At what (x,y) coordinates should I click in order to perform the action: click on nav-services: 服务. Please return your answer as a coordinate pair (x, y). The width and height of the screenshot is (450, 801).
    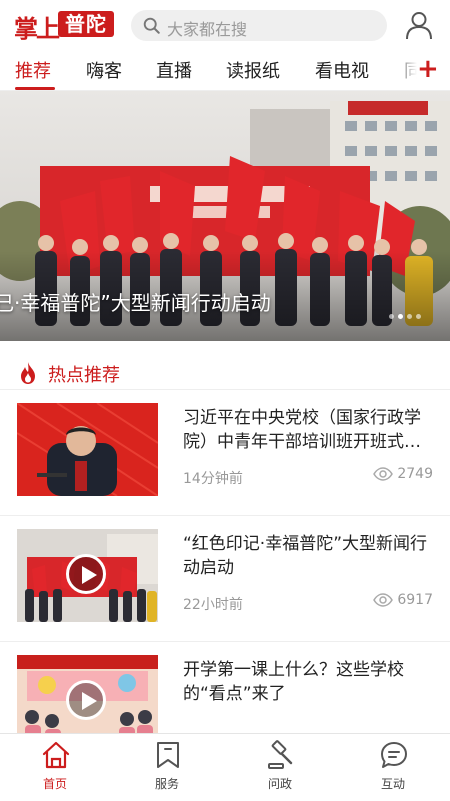
    Looking at the image, I should click on (167, 767).